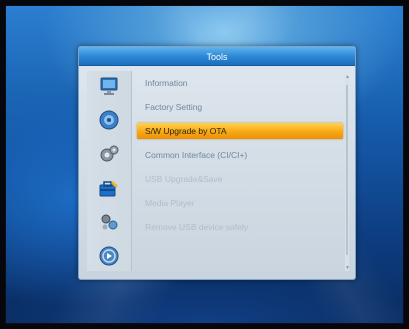 The height and width of the screenshot is (329, 409). I want to click on menu-item-label: Media Player, so click(170, 203).